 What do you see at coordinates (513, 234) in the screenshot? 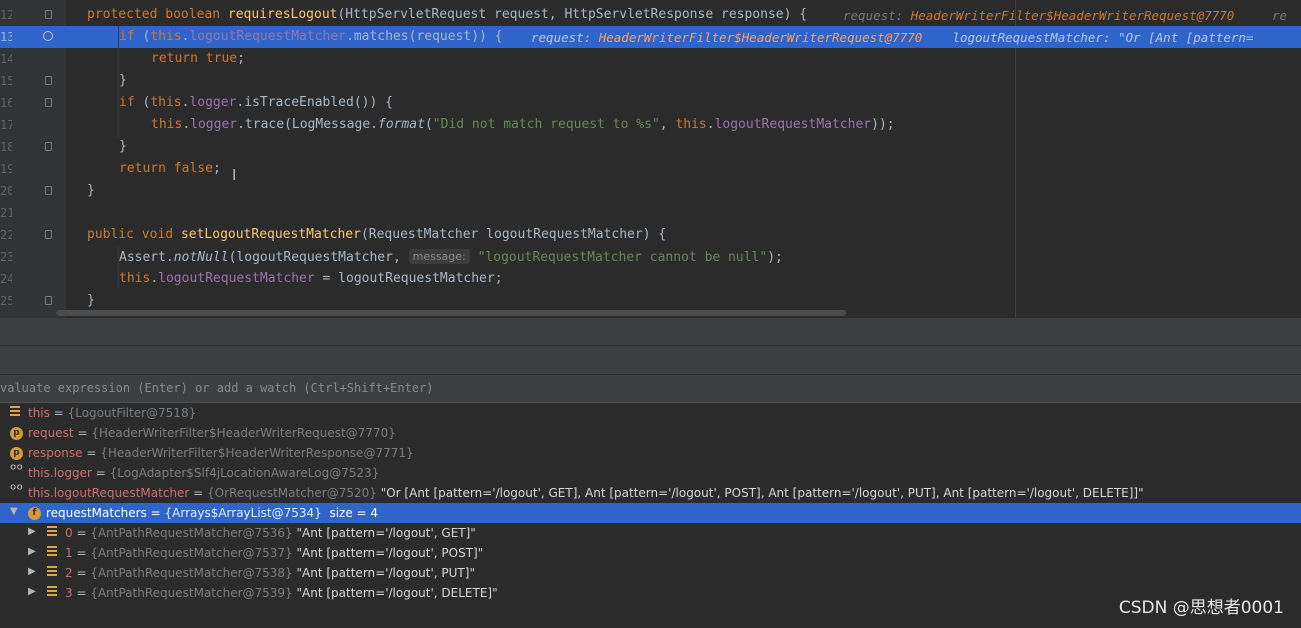
I see `code-token: (RequestMatcher logoutRequestMatcher) {` at bounding box center [513, 234].